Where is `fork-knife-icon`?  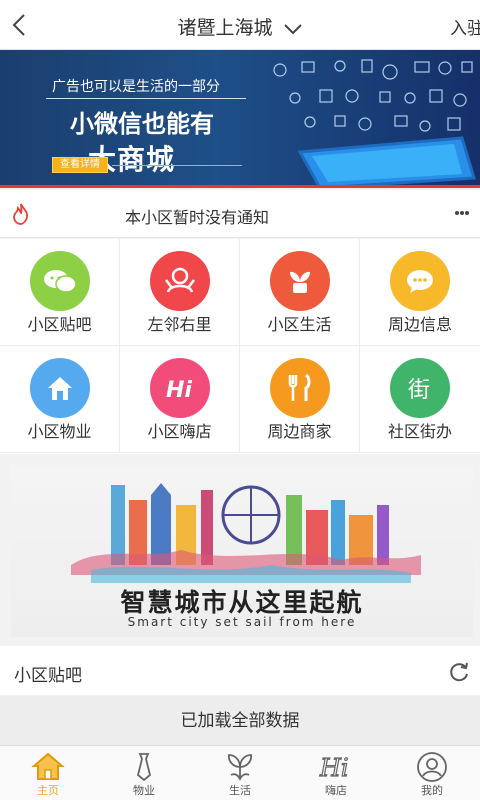
fork-knife-icon is located at coordinates (300, 388).